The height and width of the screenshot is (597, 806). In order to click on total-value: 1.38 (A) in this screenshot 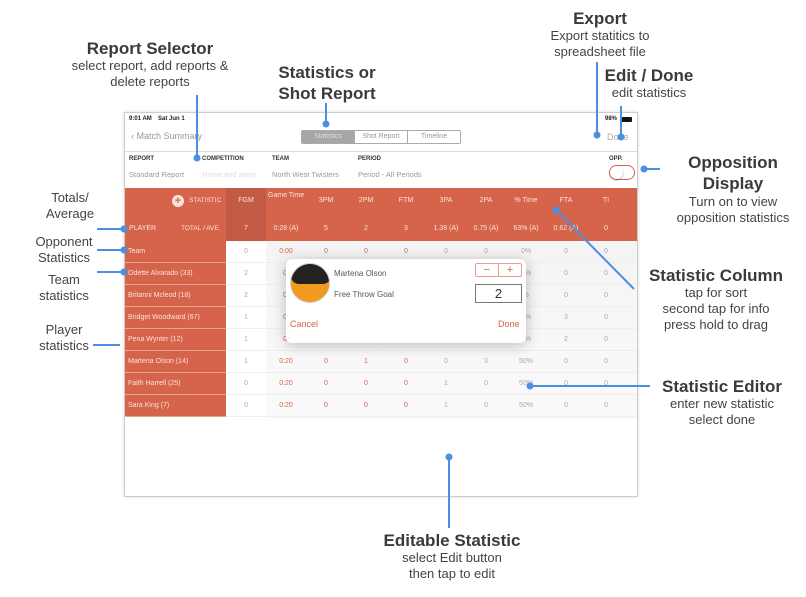, I will do `click(446, 228)`.